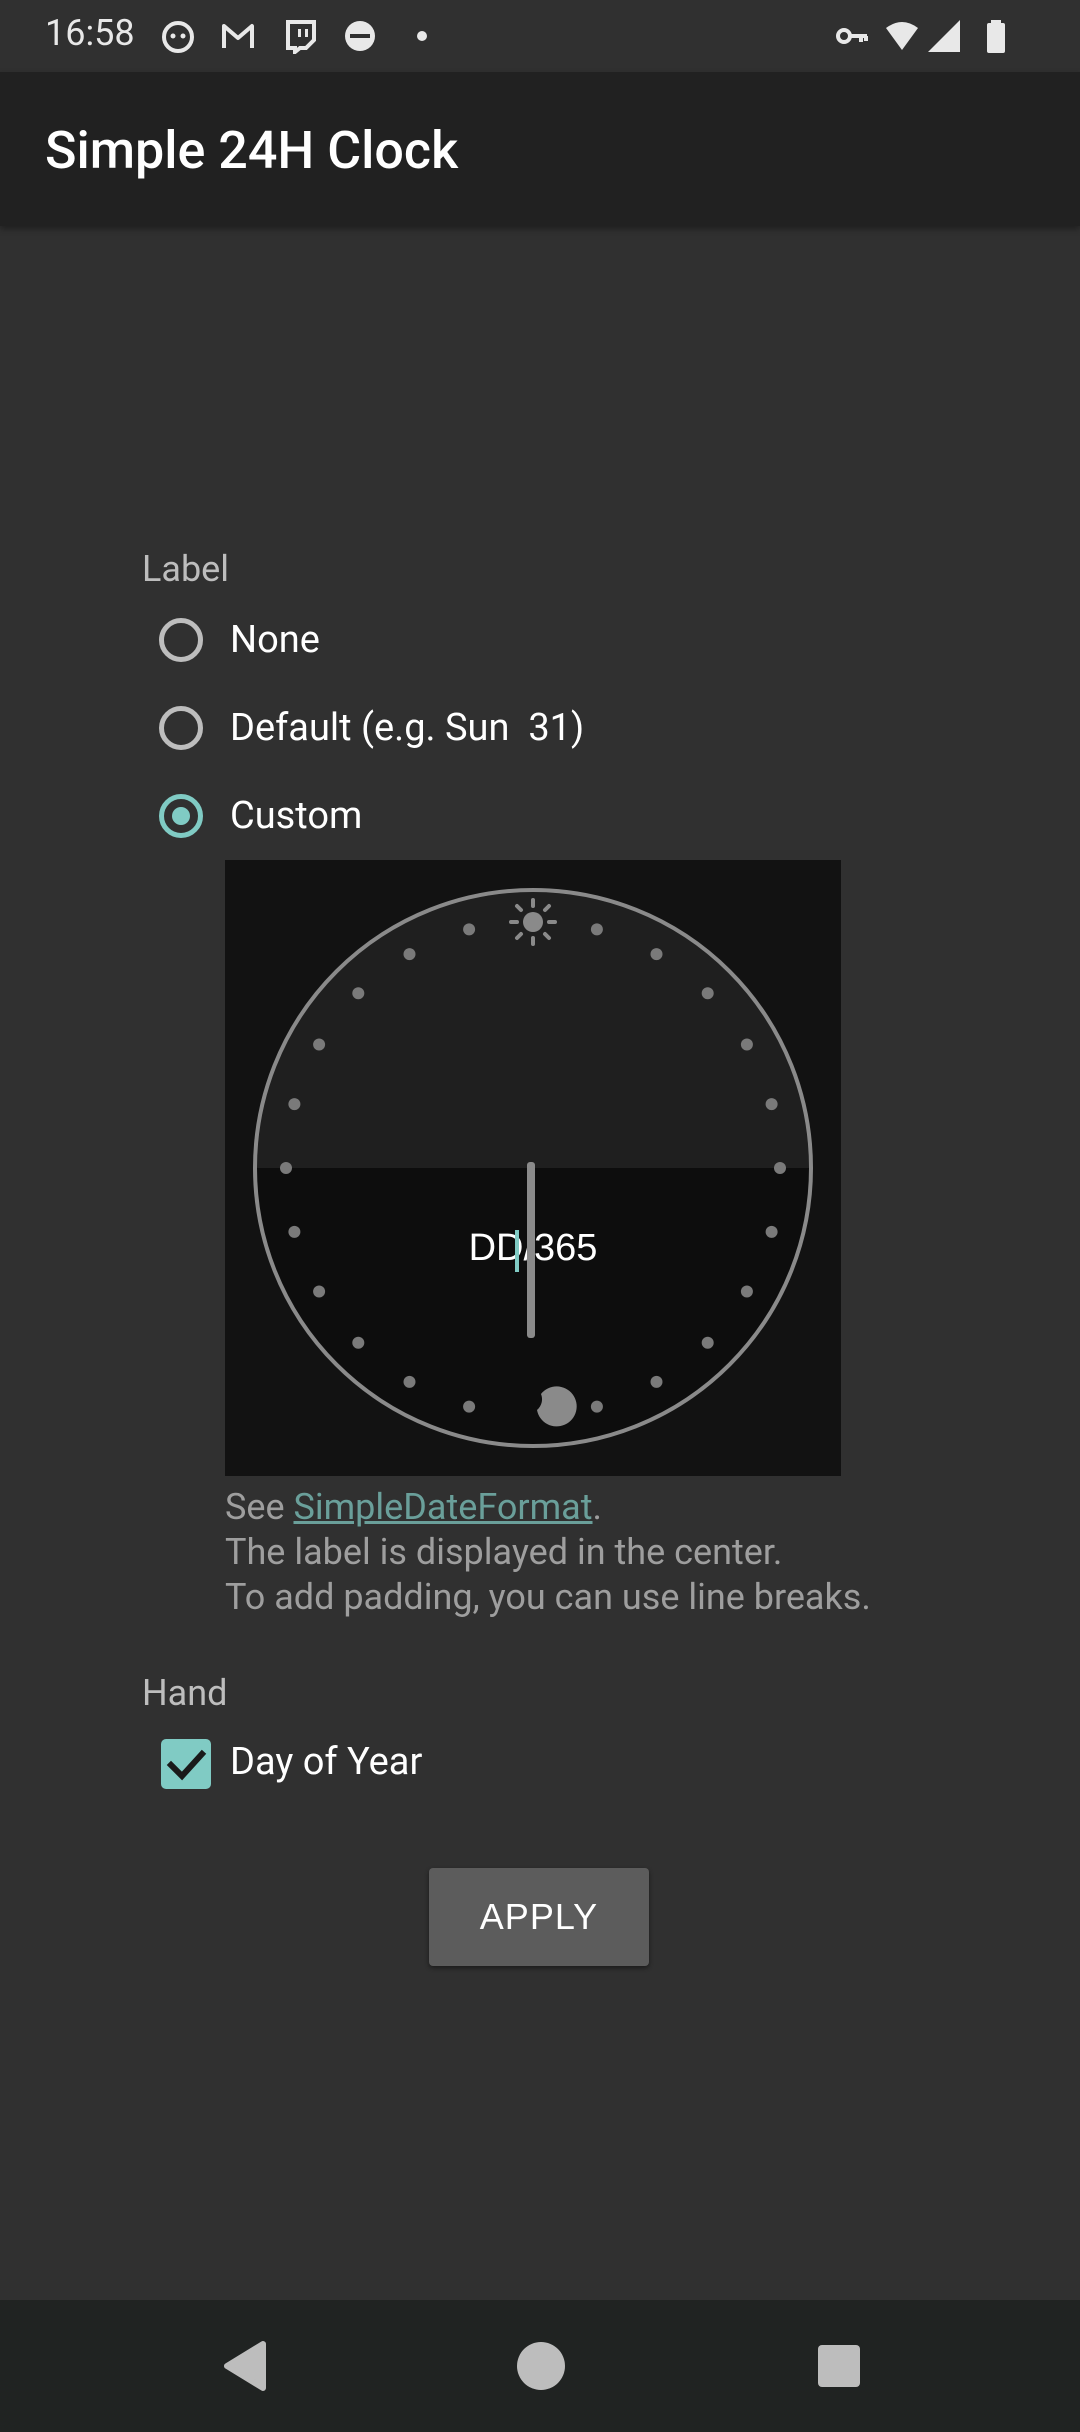  I want to click on radio-option-none: None, so click(505, 645).